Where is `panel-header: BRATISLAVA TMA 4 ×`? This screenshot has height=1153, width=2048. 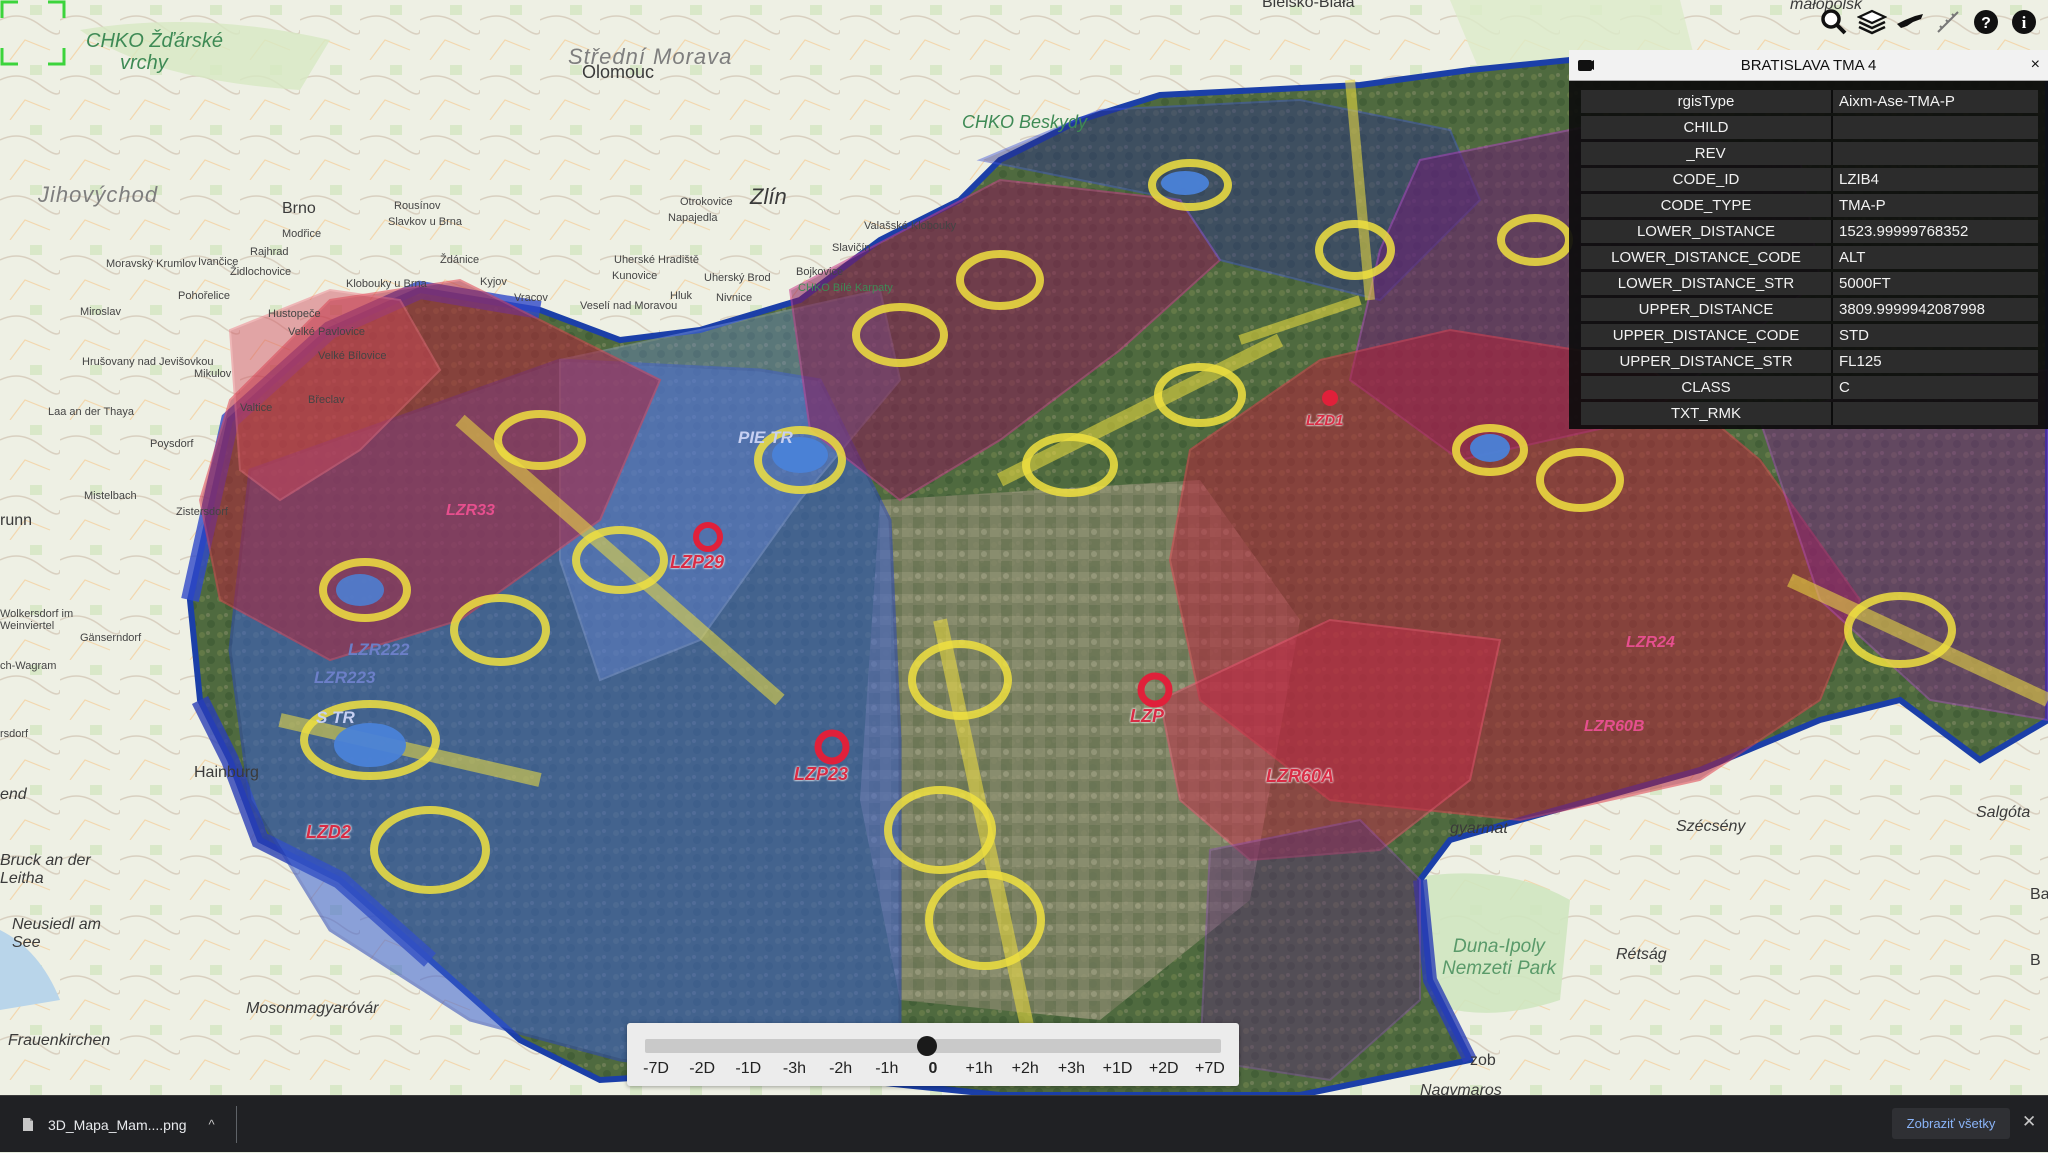 panel-header: BRATISLAVA TMA 4 × is located at coordinates (1808, 65).